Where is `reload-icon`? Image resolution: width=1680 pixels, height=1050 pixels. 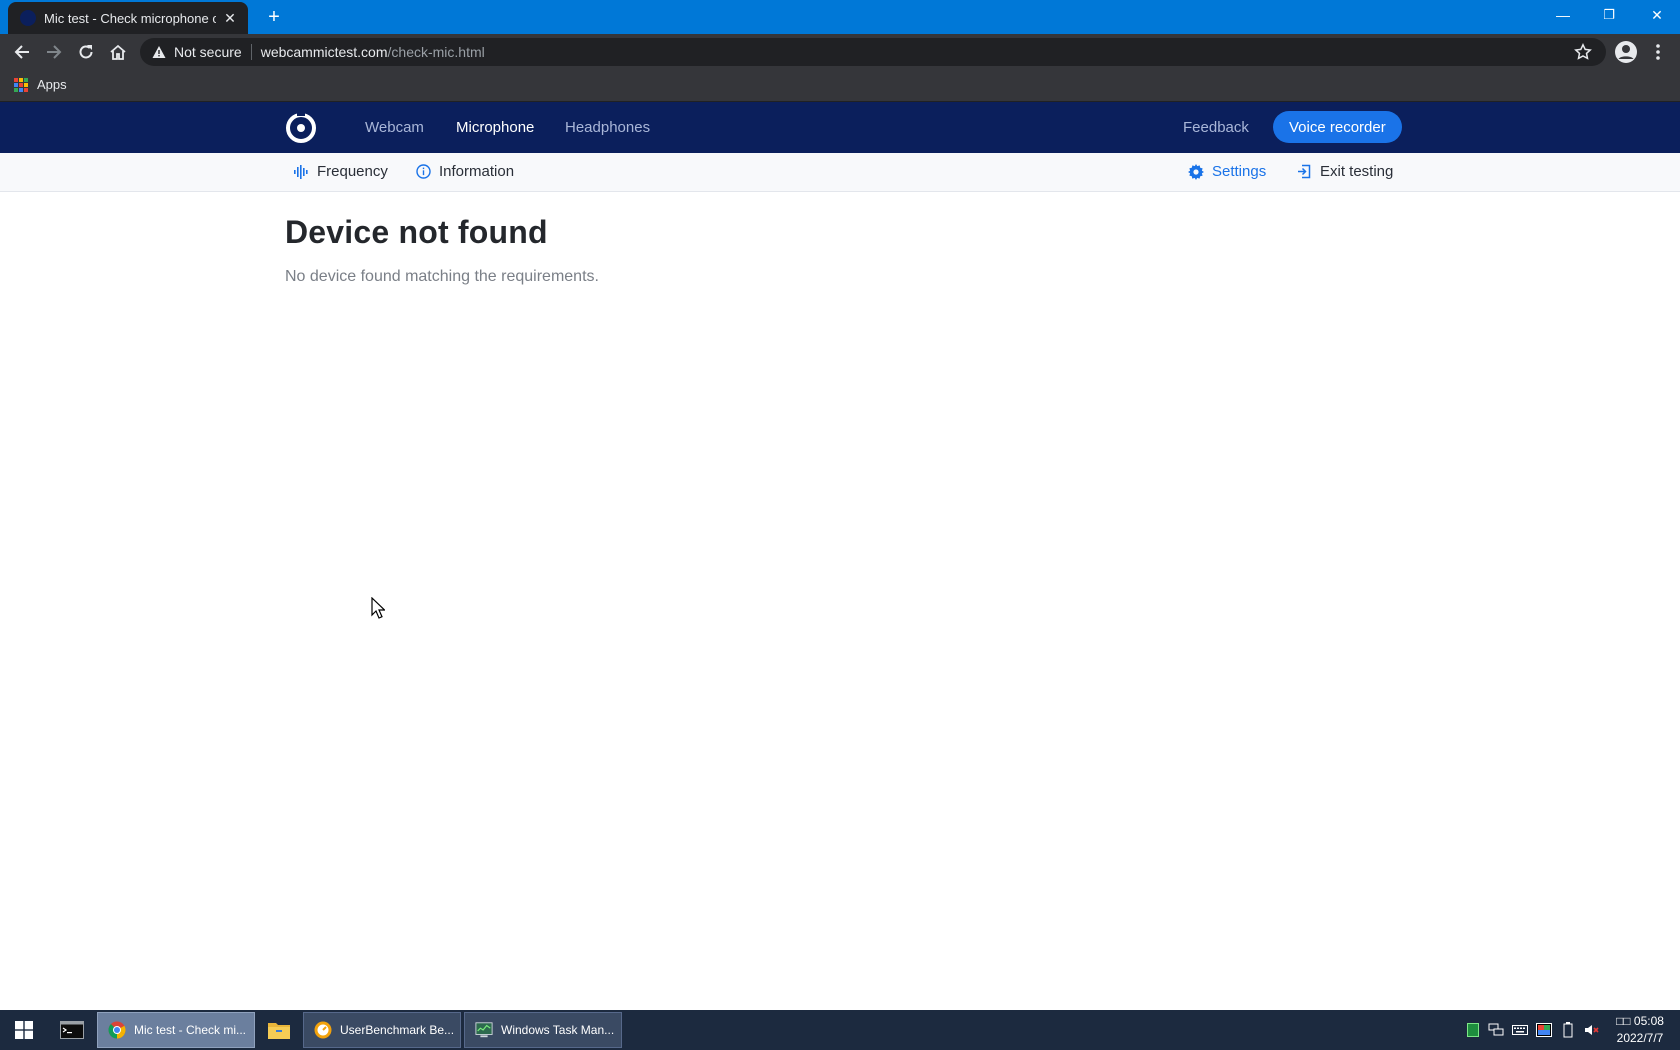 reload-icon is located at coordinates (86, 52).